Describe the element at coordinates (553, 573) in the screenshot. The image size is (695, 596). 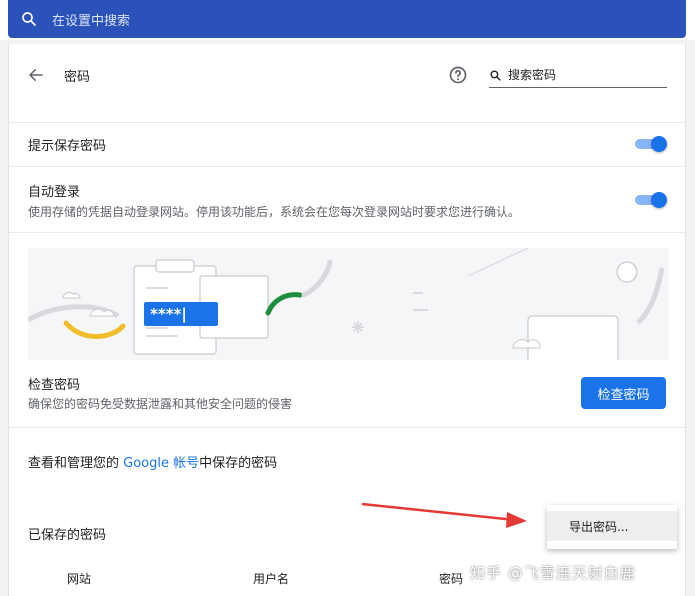
I see `watermark-text: 知乎 @飞雪连天射白鹿` at that location.